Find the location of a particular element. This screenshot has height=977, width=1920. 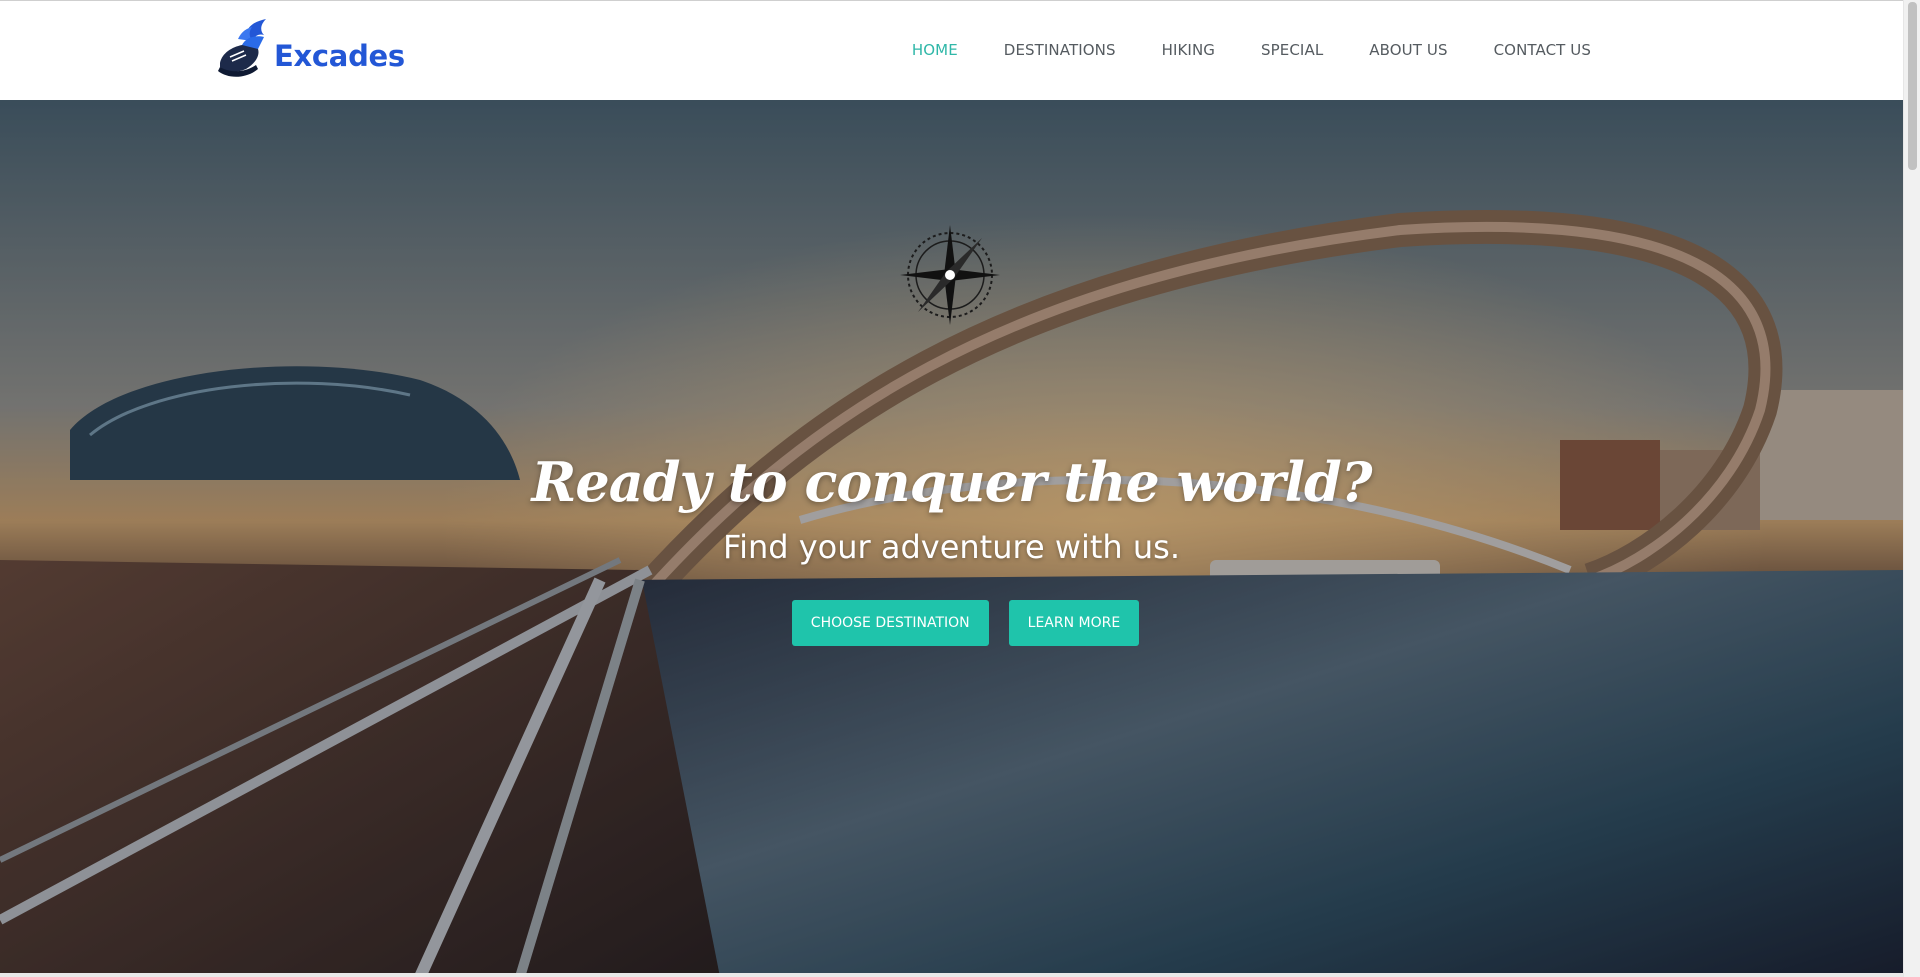

nav-item-destinations: DESTINATIONS is located at coordinates (1060, 50).